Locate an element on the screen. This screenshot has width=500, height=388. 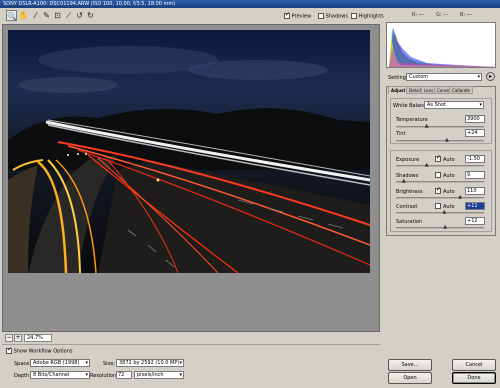
zoom-bar: − + 24.7% is located at coordinates (191, 338).